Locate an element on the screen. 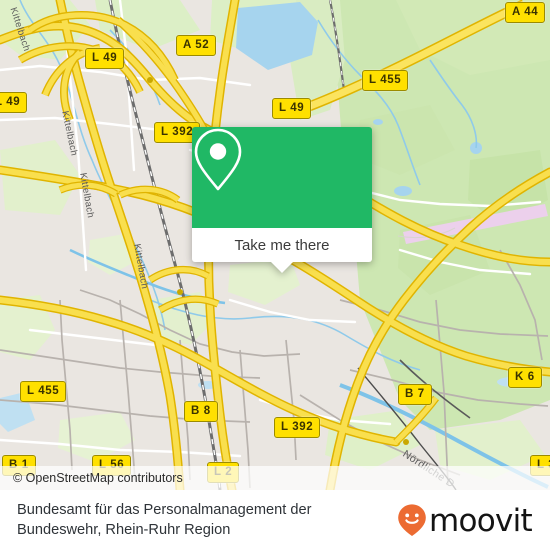 The height and width of the screenshot is (550, 550). road-shield: B 7 is located at coordinates (415, 394).